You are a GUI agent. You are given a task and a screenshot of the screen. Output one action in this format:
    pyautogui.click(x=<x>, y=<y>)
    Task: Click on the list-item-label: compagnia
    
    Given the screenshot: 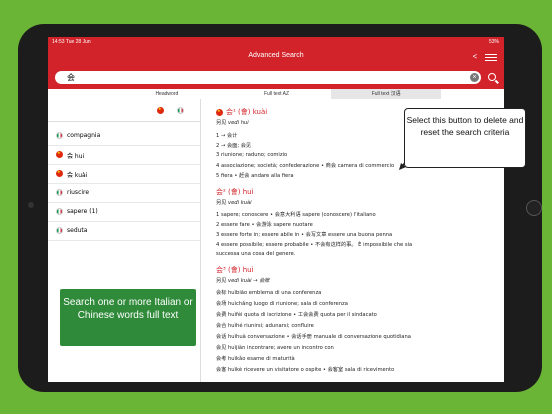 What is the action you would take?
    pyautogui.click(x=84, y=135)
    